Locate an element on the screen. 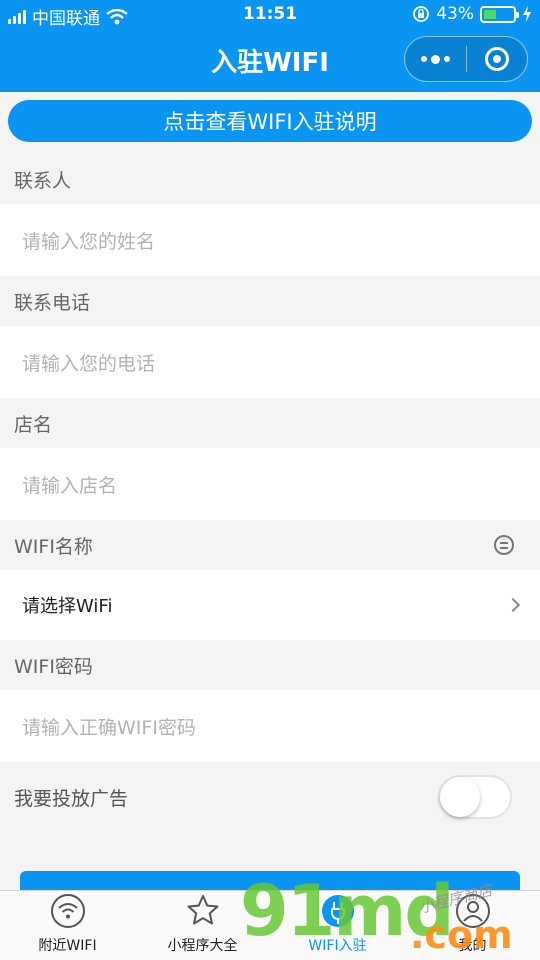 This screenshot has width=540, height=960. toggle-knob is located at coordinates (460, 797).